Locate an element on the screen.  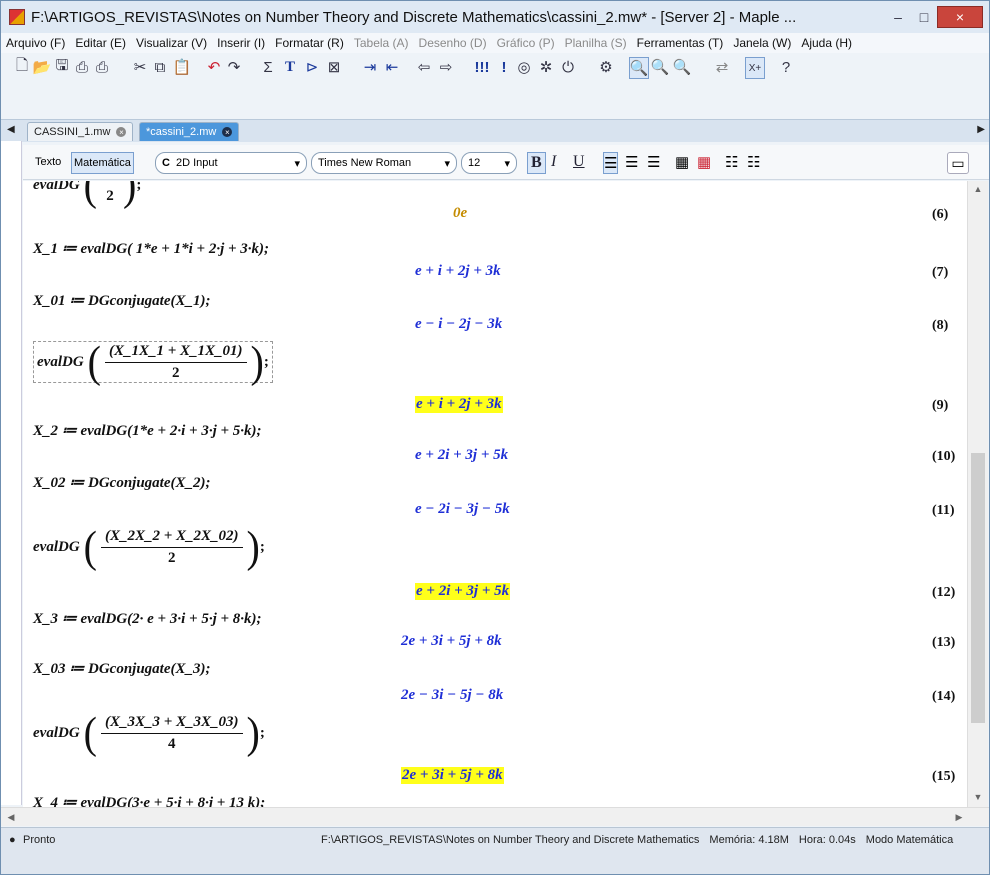
math-output: e − i − 2j − 3k is located at coordinates (459, 324).